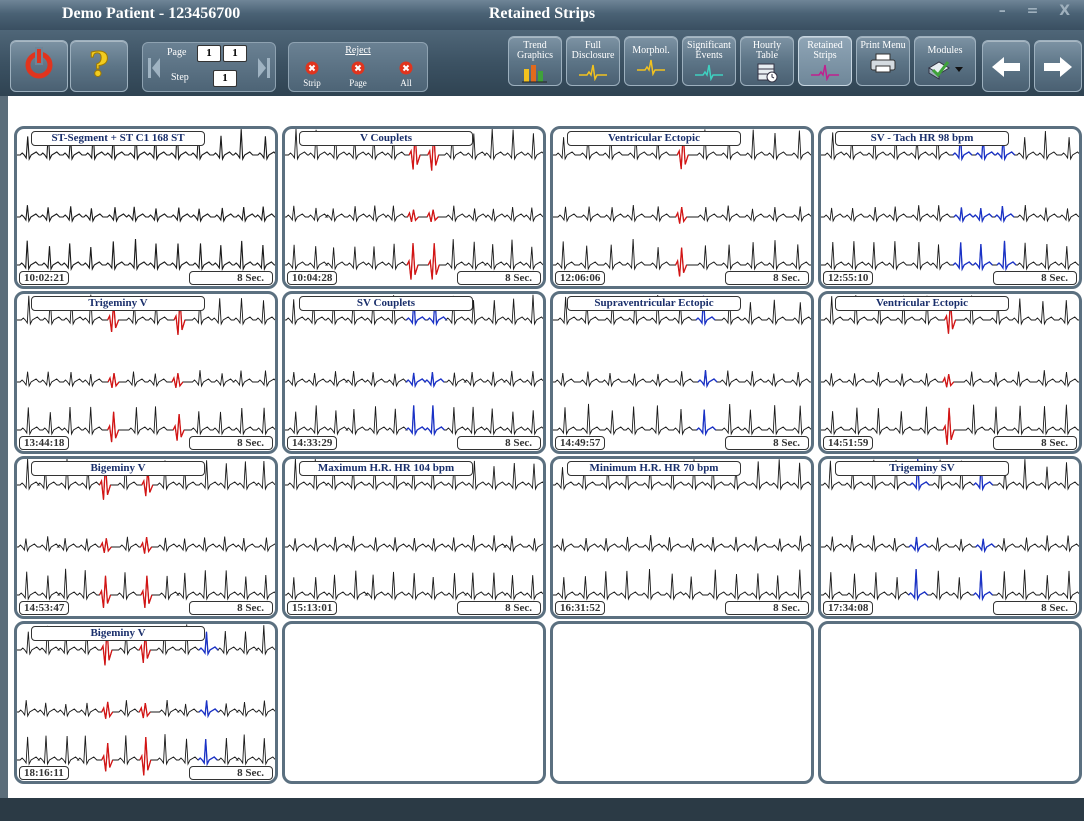  What do you see at coordinates (848, 443) in the screenshot?
I see `strip-time: 14:51:59` at bounding box center [848, 443].